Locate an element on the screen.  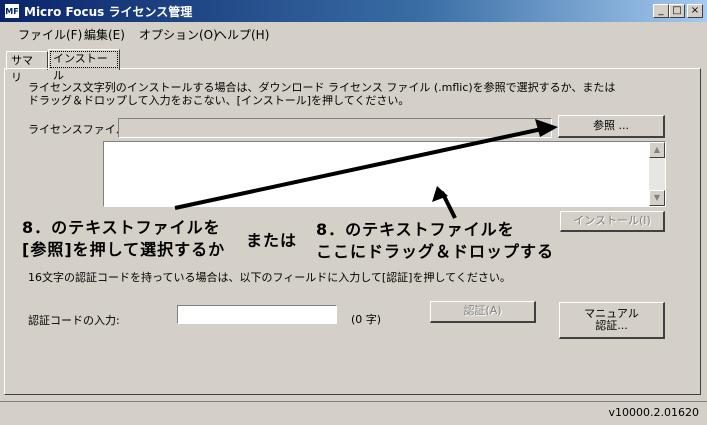
arrowhead-browse-icon is located at coordinates (546, 128).